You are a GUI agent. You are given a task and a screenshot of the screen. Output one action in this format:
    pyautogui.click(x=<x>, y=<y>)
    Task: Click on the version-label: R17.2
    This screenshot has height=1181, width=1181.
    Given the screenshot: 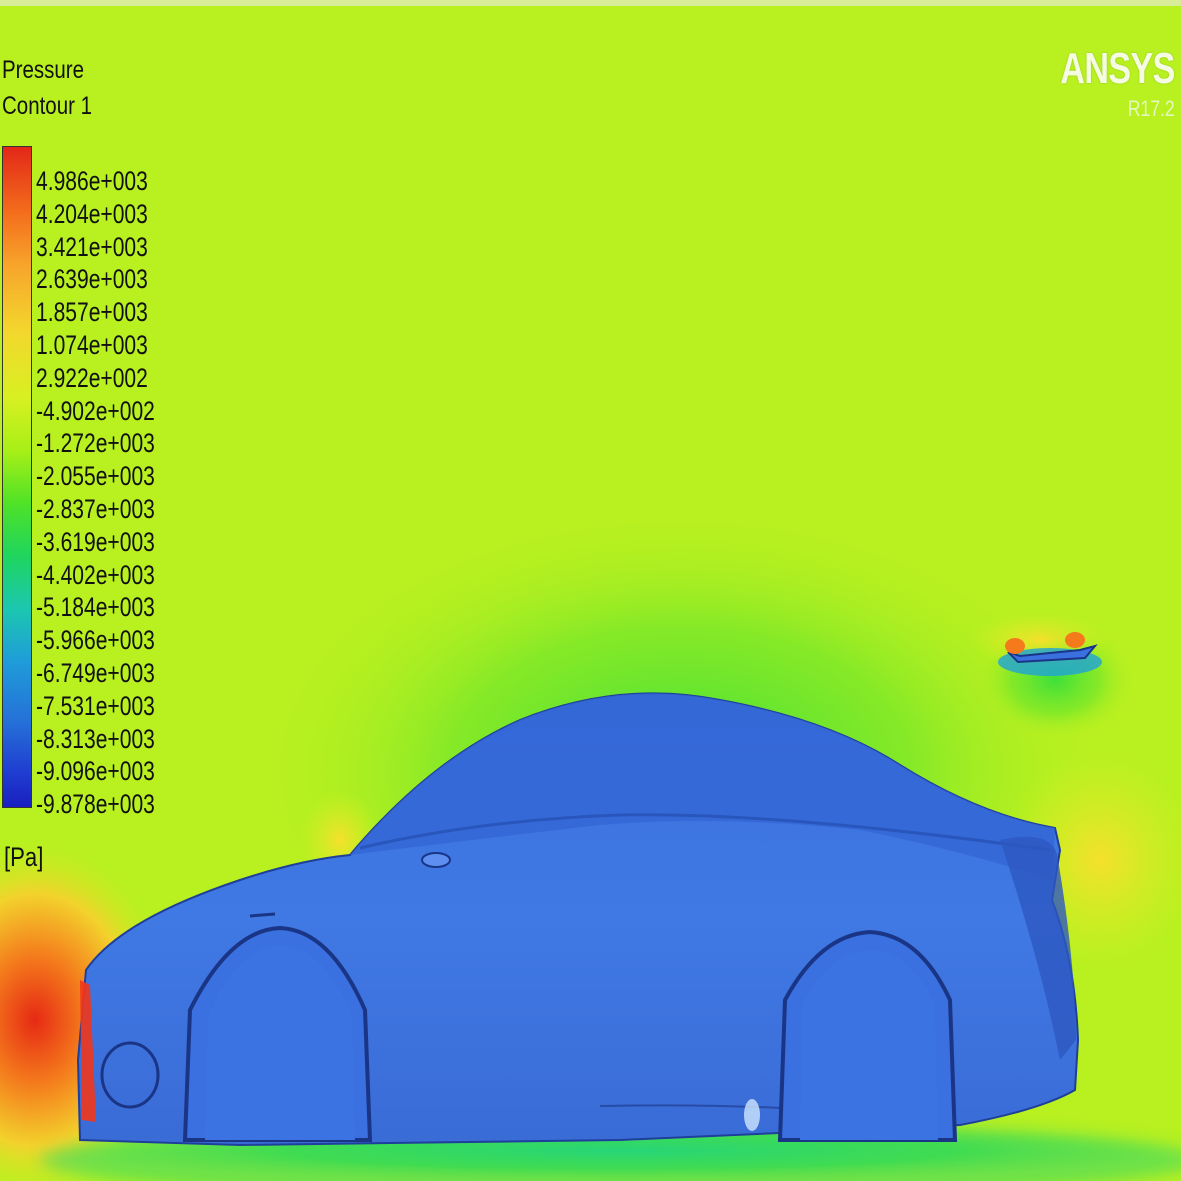 What is the action you would take?
    pyautogui.click(x=1151, y=108)
    